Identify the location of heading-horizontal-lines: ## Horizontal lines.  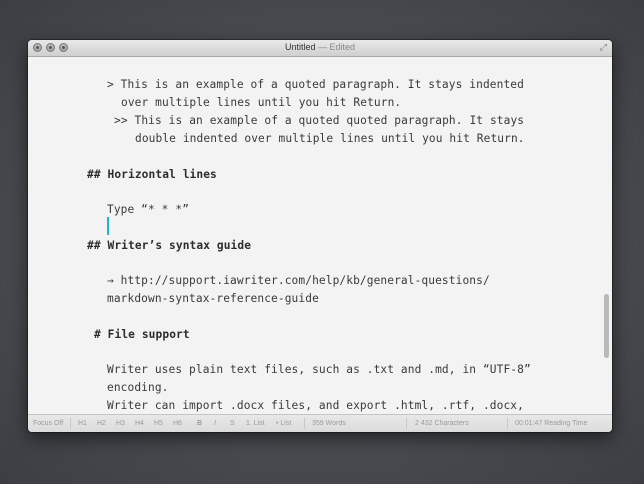
(152, 174).